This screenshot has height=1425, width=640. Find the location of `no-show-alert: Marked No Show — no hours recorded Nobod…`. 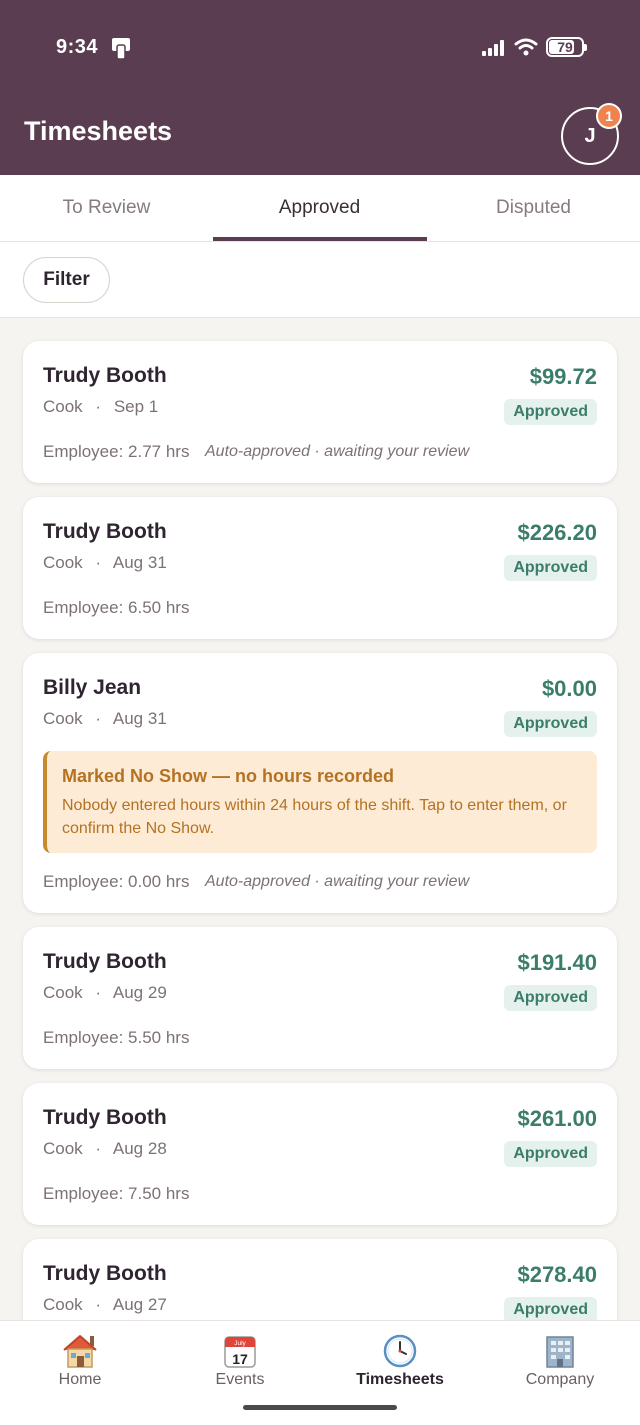

no-show-alert: Marked No Show — no hours recorded Nobod… is located at coordinates (320, 802).